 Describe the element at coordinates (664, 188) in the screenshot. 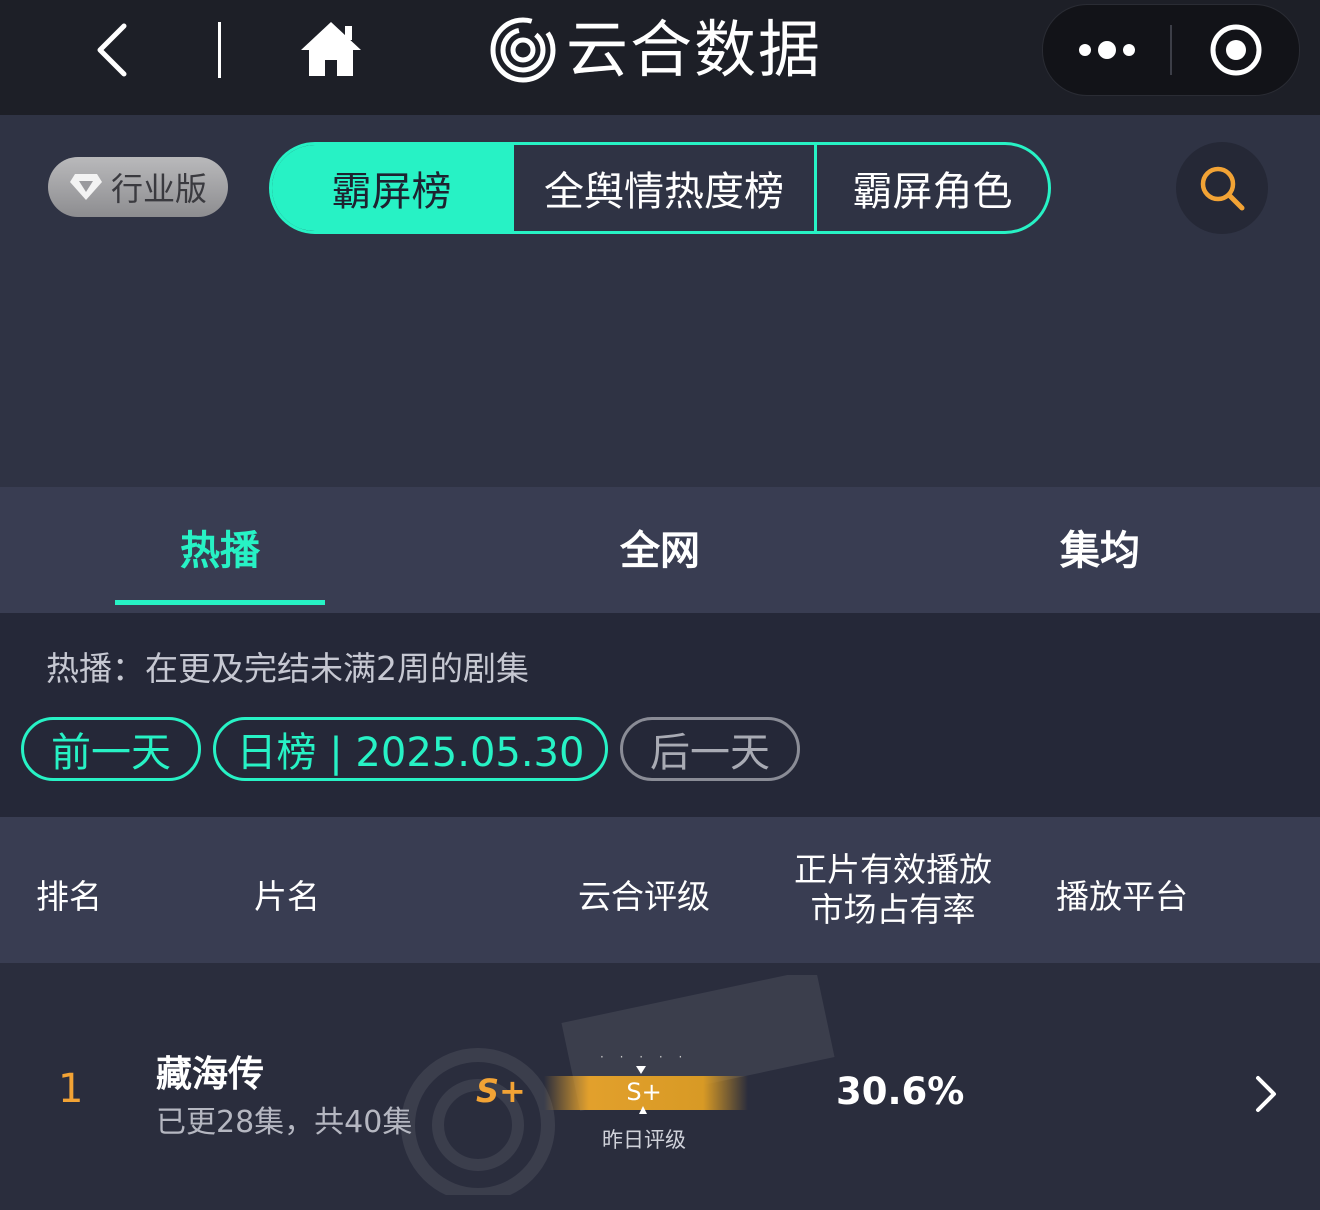

I see `segment-quanyuqing: 全舆情热度榜` at that location.